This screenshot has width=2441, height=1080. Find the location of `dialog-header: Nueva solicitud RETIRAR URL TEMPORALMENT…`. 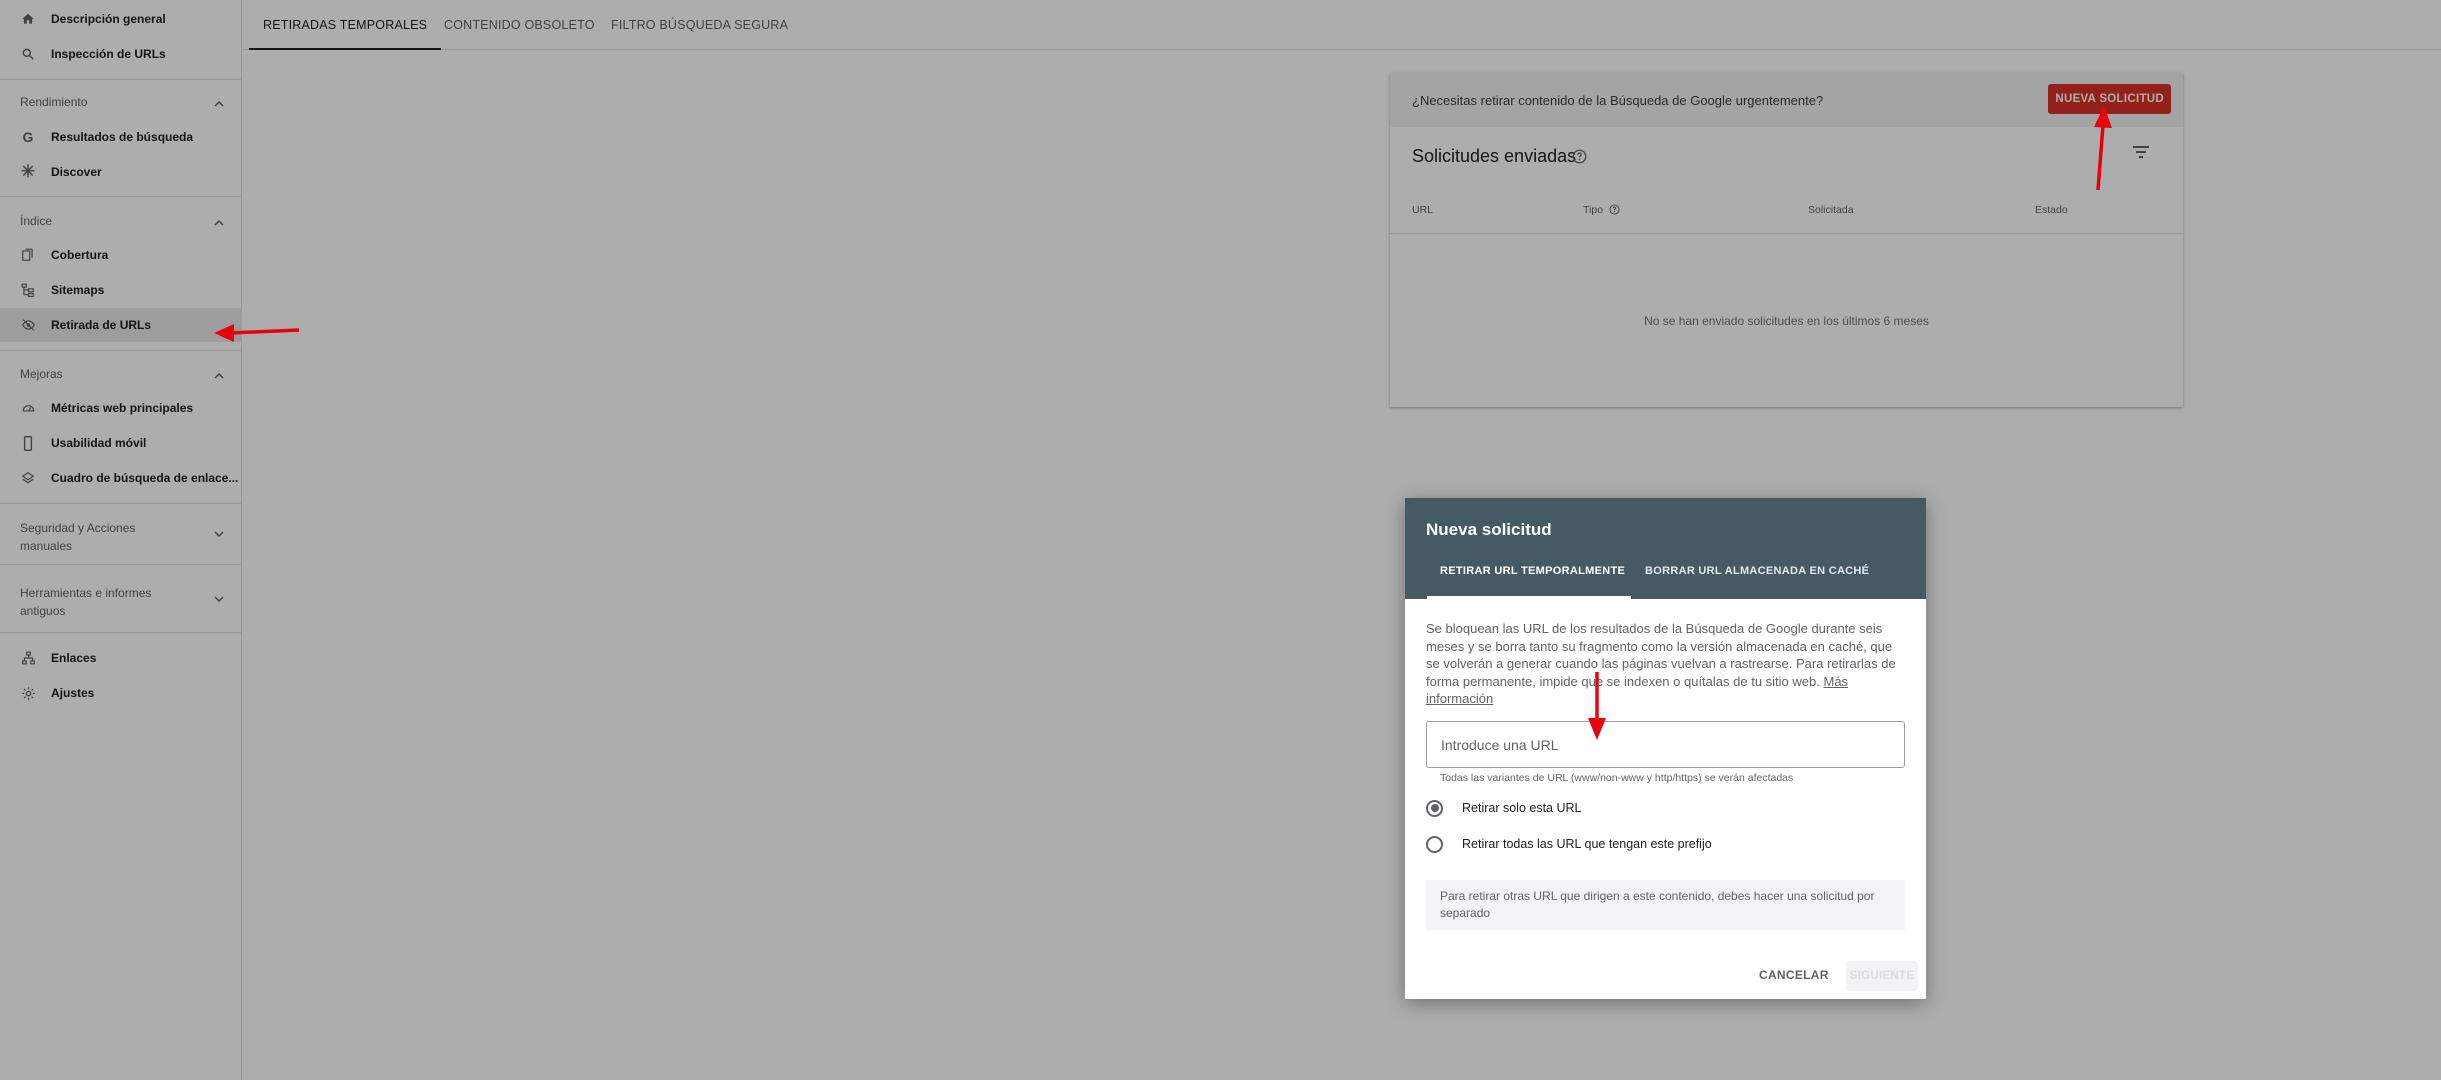

dialog-header: Nueva solicitud RETIRAR URL TEMPORALMENT… is located at coordinates (1665, 548).